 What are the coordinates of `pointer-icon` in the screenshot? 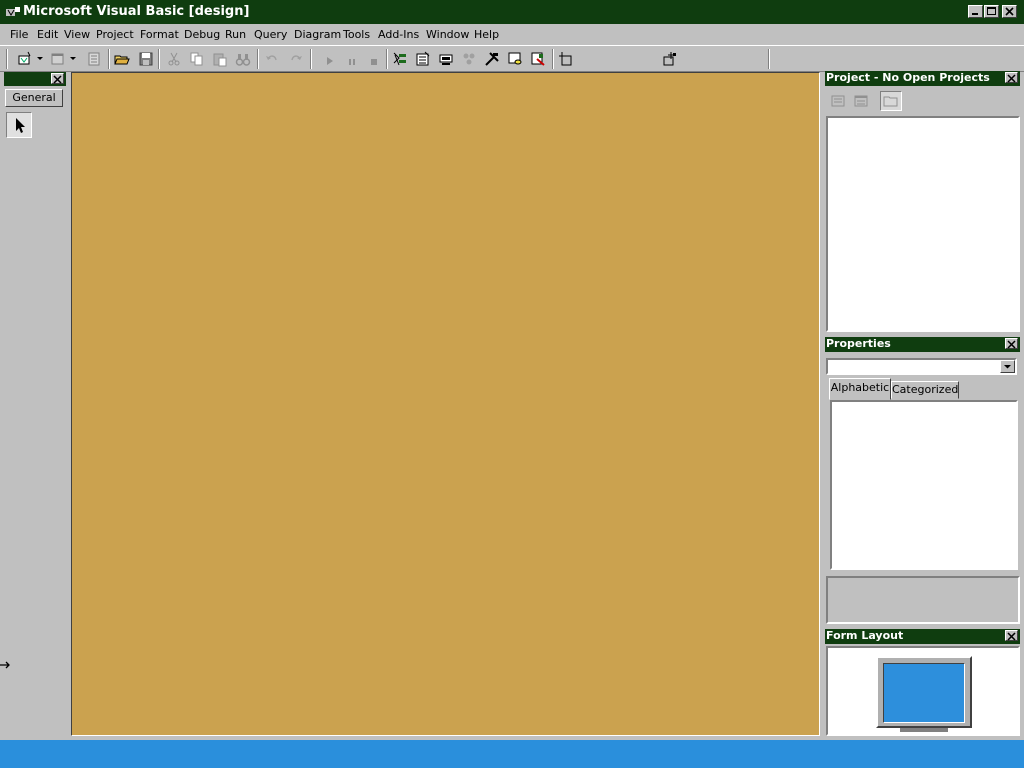 It's located at (20, 125).